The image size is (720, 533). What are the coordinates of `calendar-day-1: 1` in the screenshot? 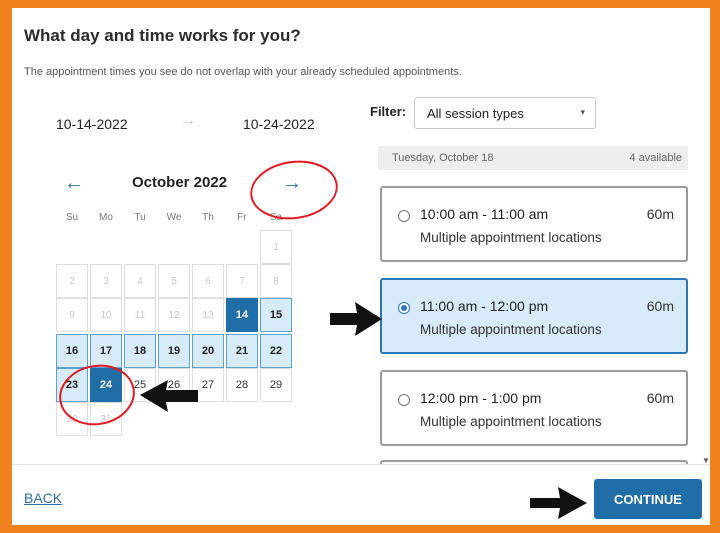 It's located at (276, 247).